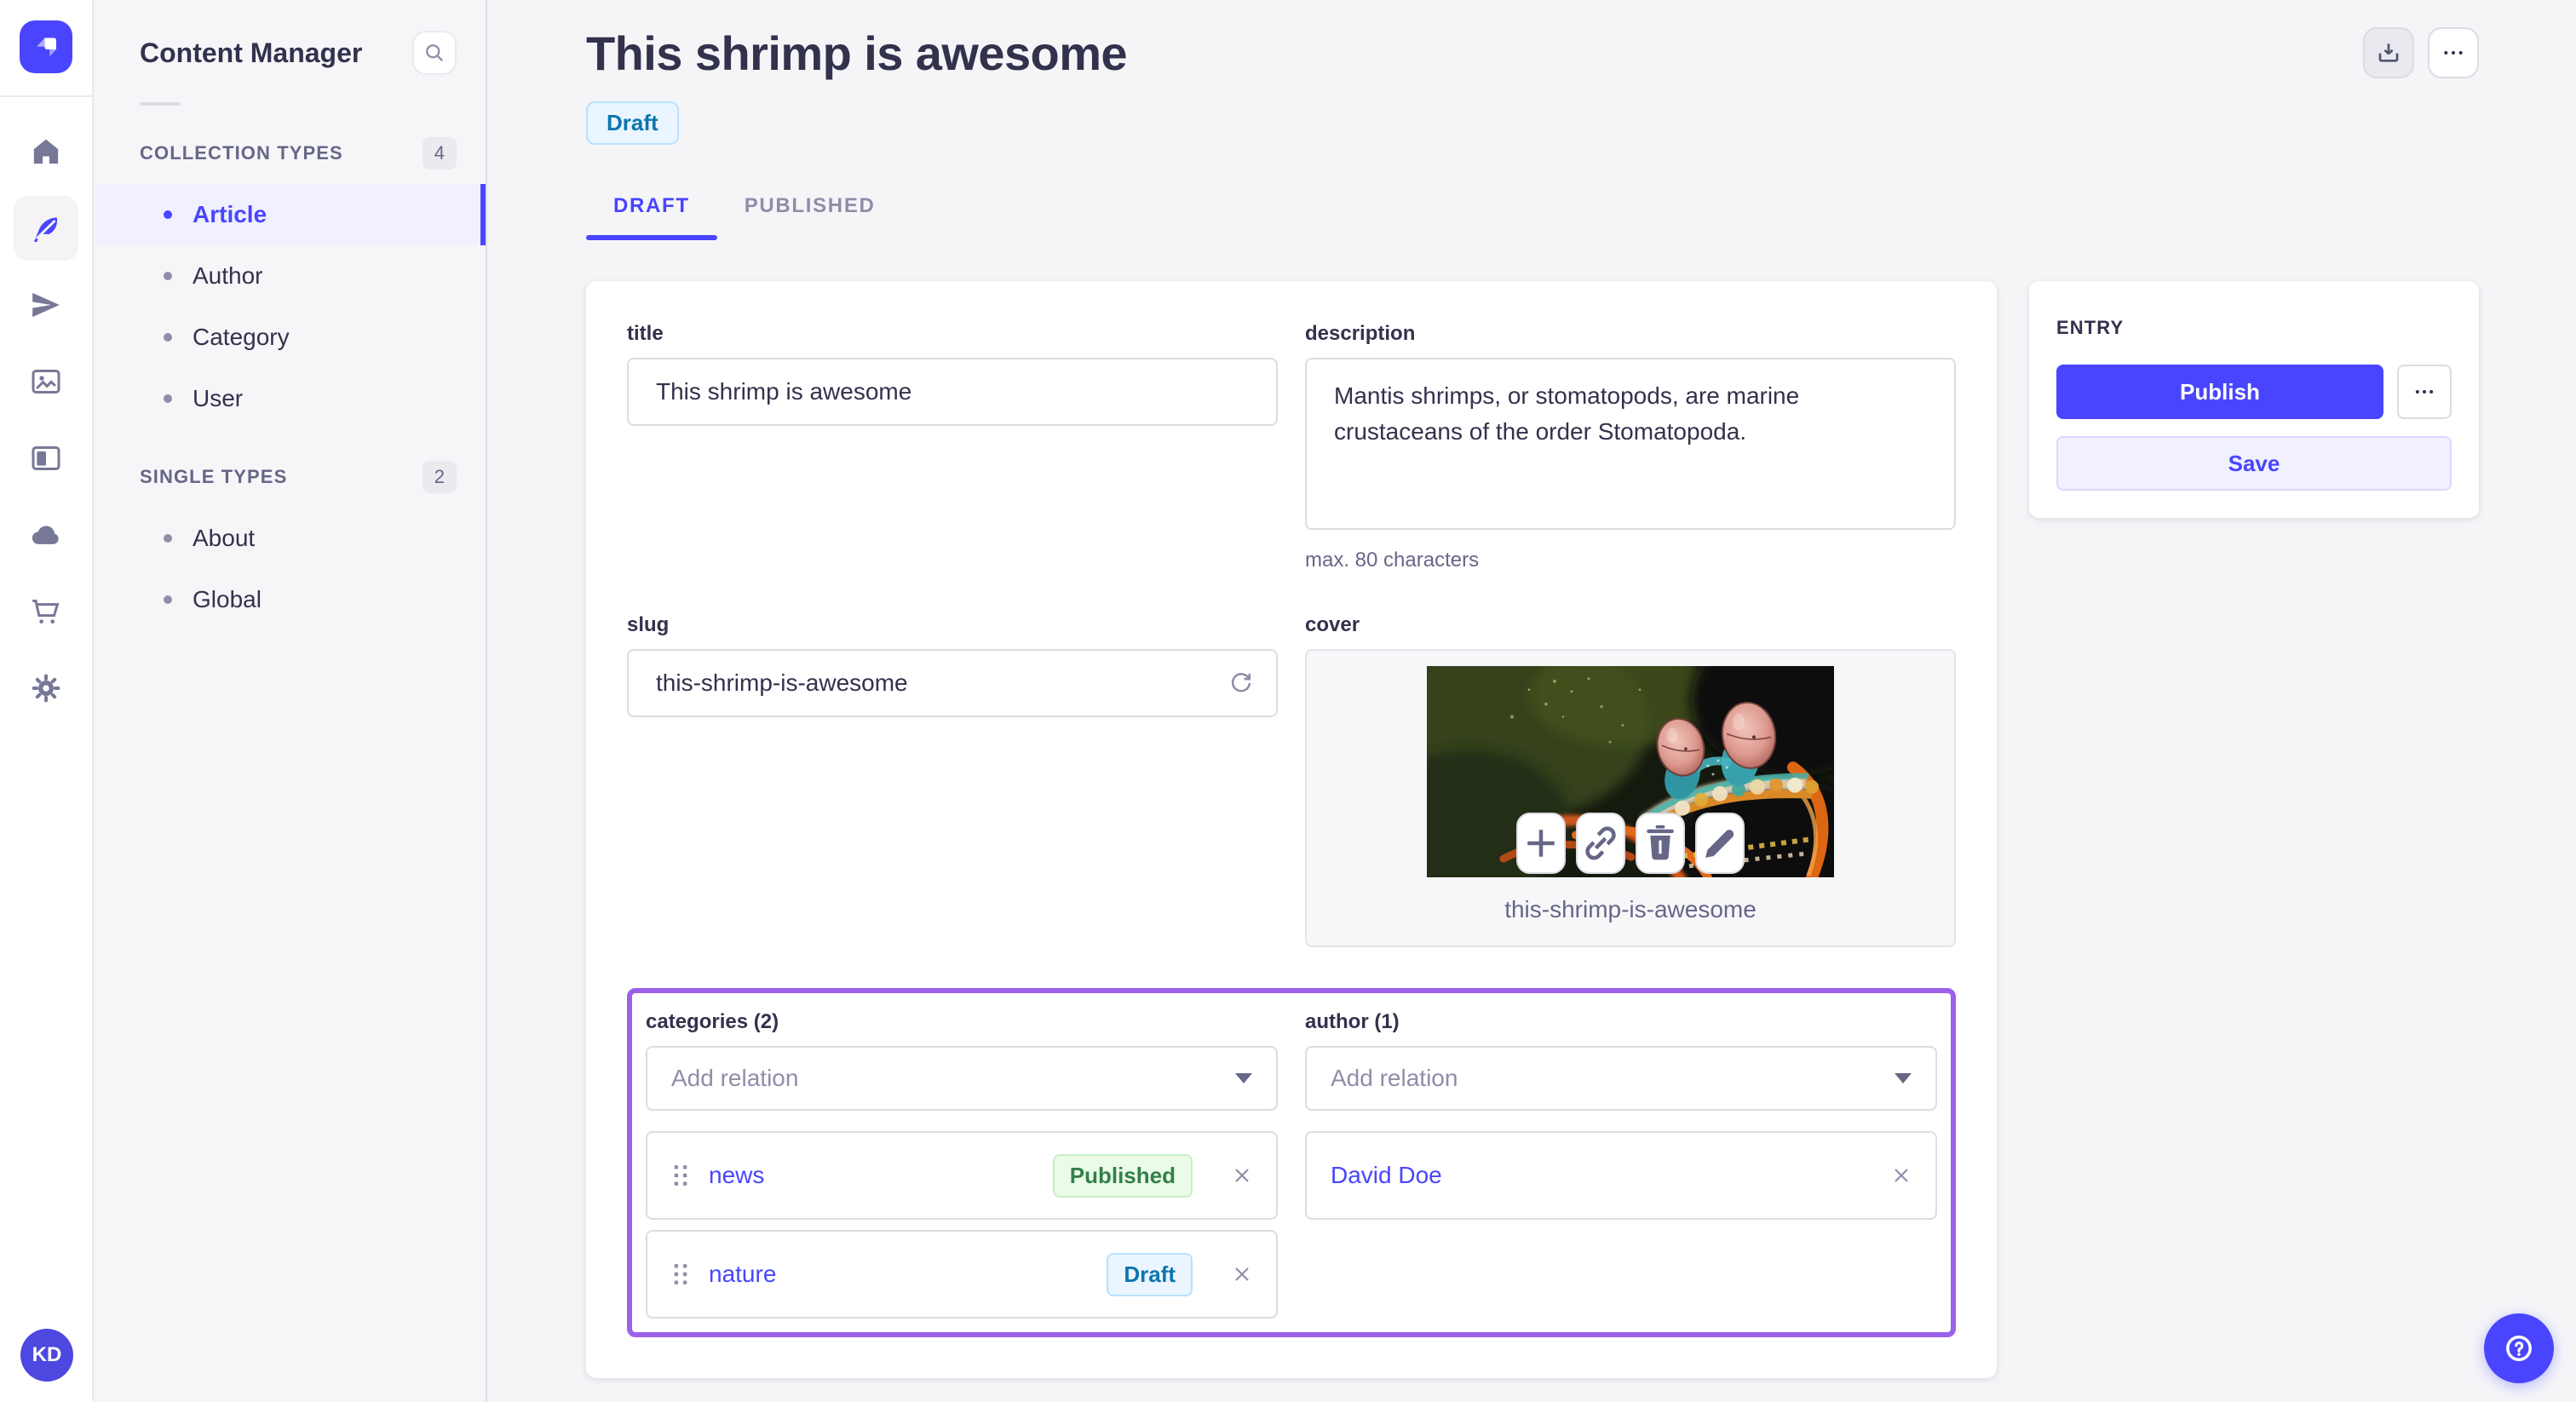  Describe the element at coordinates (46, 535) in the screenshot. I see `cloud-icon` at that location.